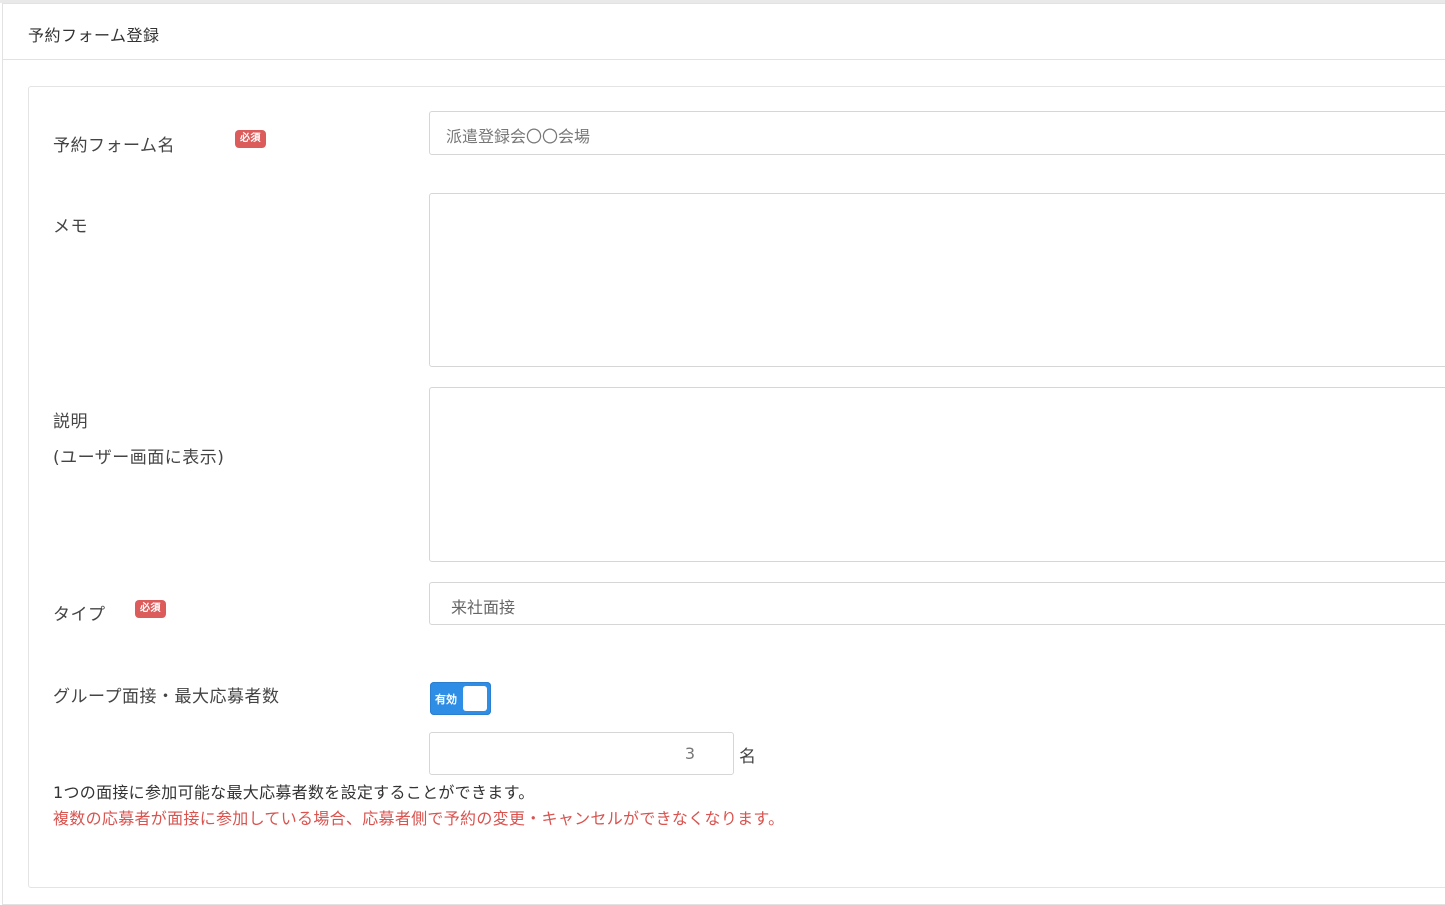 The image size is (1445, 905). Describe the element at coordinates (94, 35) in the screenshot. I see `page-title: 予約フォーム登録` at that location.